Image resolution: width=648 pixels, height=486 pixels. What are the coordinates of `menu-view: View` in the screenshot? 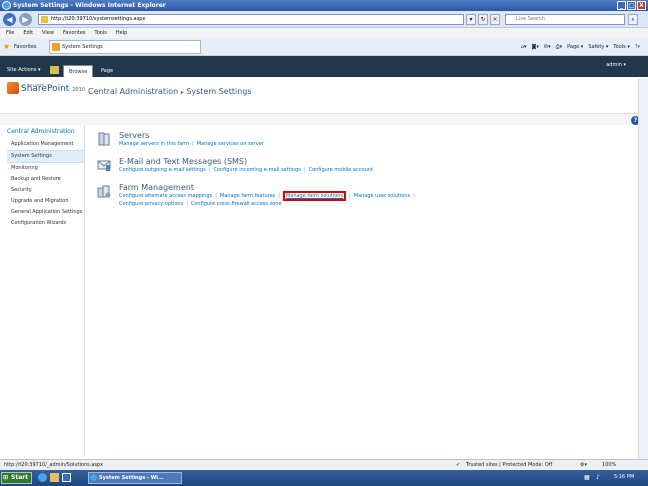 It's located at (48, 33).